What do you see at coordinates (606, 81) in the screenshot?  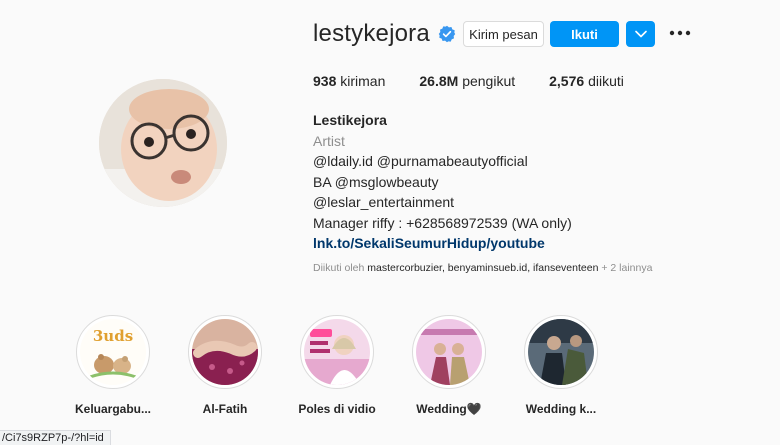 I see `following-label: diikuti` at bounding box center [606, 81].